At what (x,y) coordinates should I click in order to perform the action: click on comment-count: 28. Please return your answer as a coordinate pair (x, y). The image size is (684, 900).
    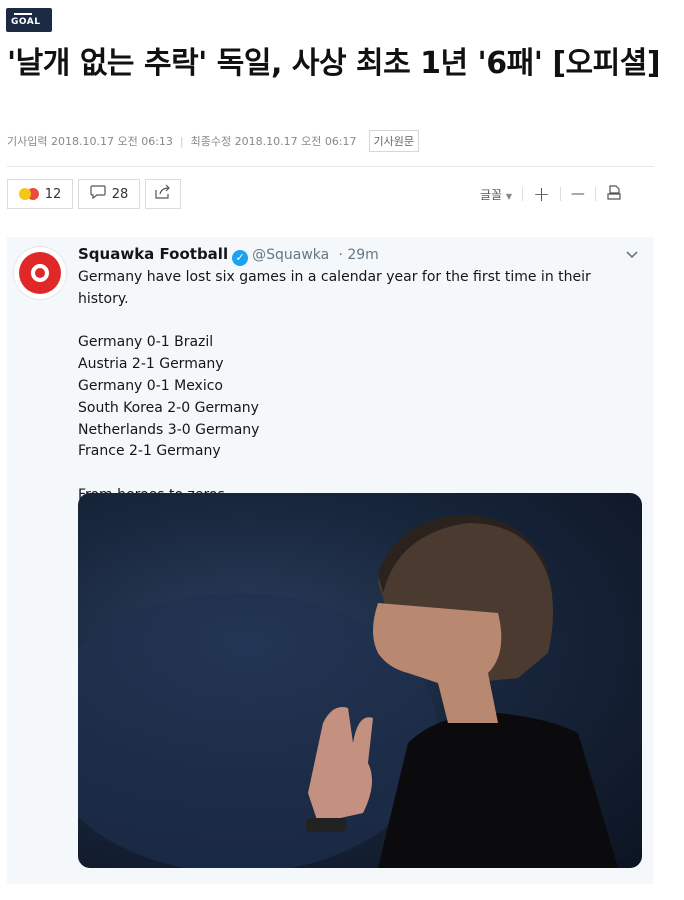
    Looking at the image, I should click on (120, 194).